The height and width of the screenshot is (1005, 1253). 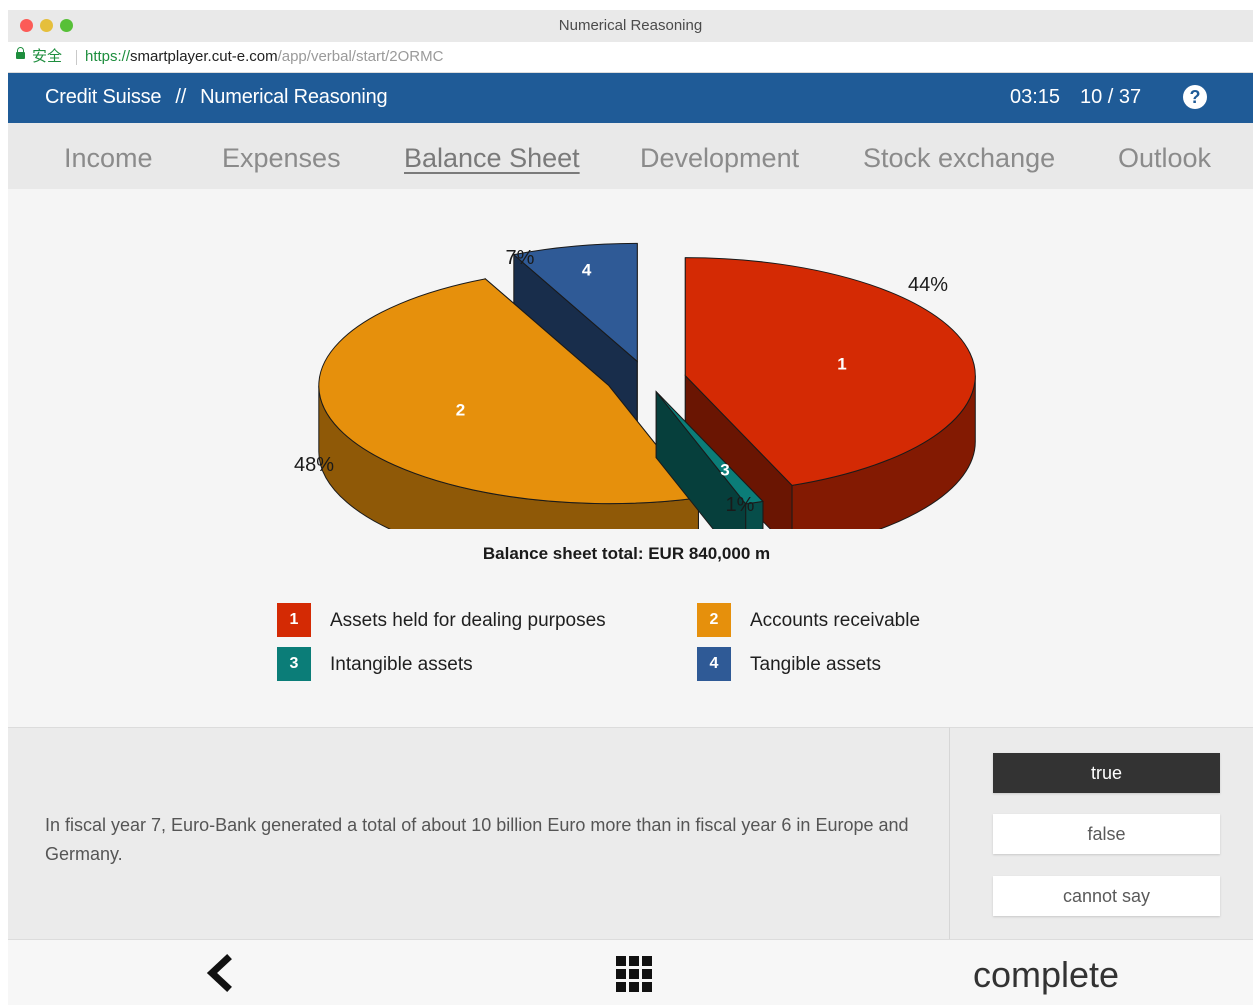 What do you see at coordinates (928, 285) in the screenshot?
I see `slice-percent-label: 44%` at bounding box center [928, 285].